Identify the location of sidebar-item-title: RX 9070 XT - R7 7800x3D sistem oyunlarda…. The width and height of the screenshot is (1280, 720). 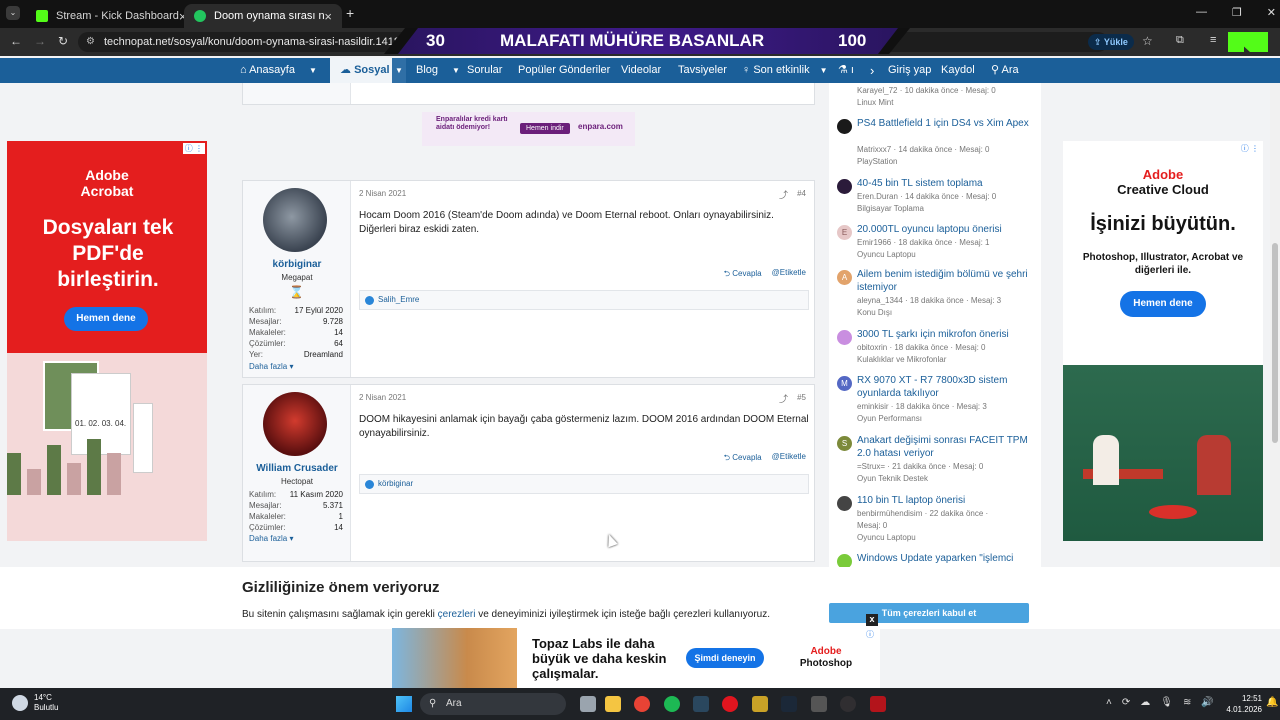
(947, 387).